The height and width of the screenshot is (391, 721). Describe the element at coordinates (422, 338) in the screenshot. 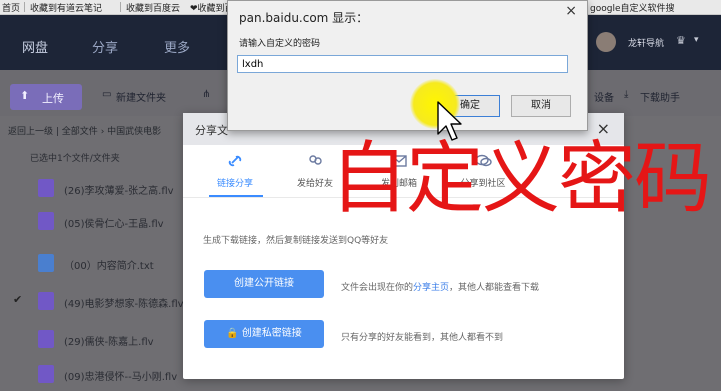

I see `private-link-hint: 只有分享的好友能看到，其他人都看不到` at that location.